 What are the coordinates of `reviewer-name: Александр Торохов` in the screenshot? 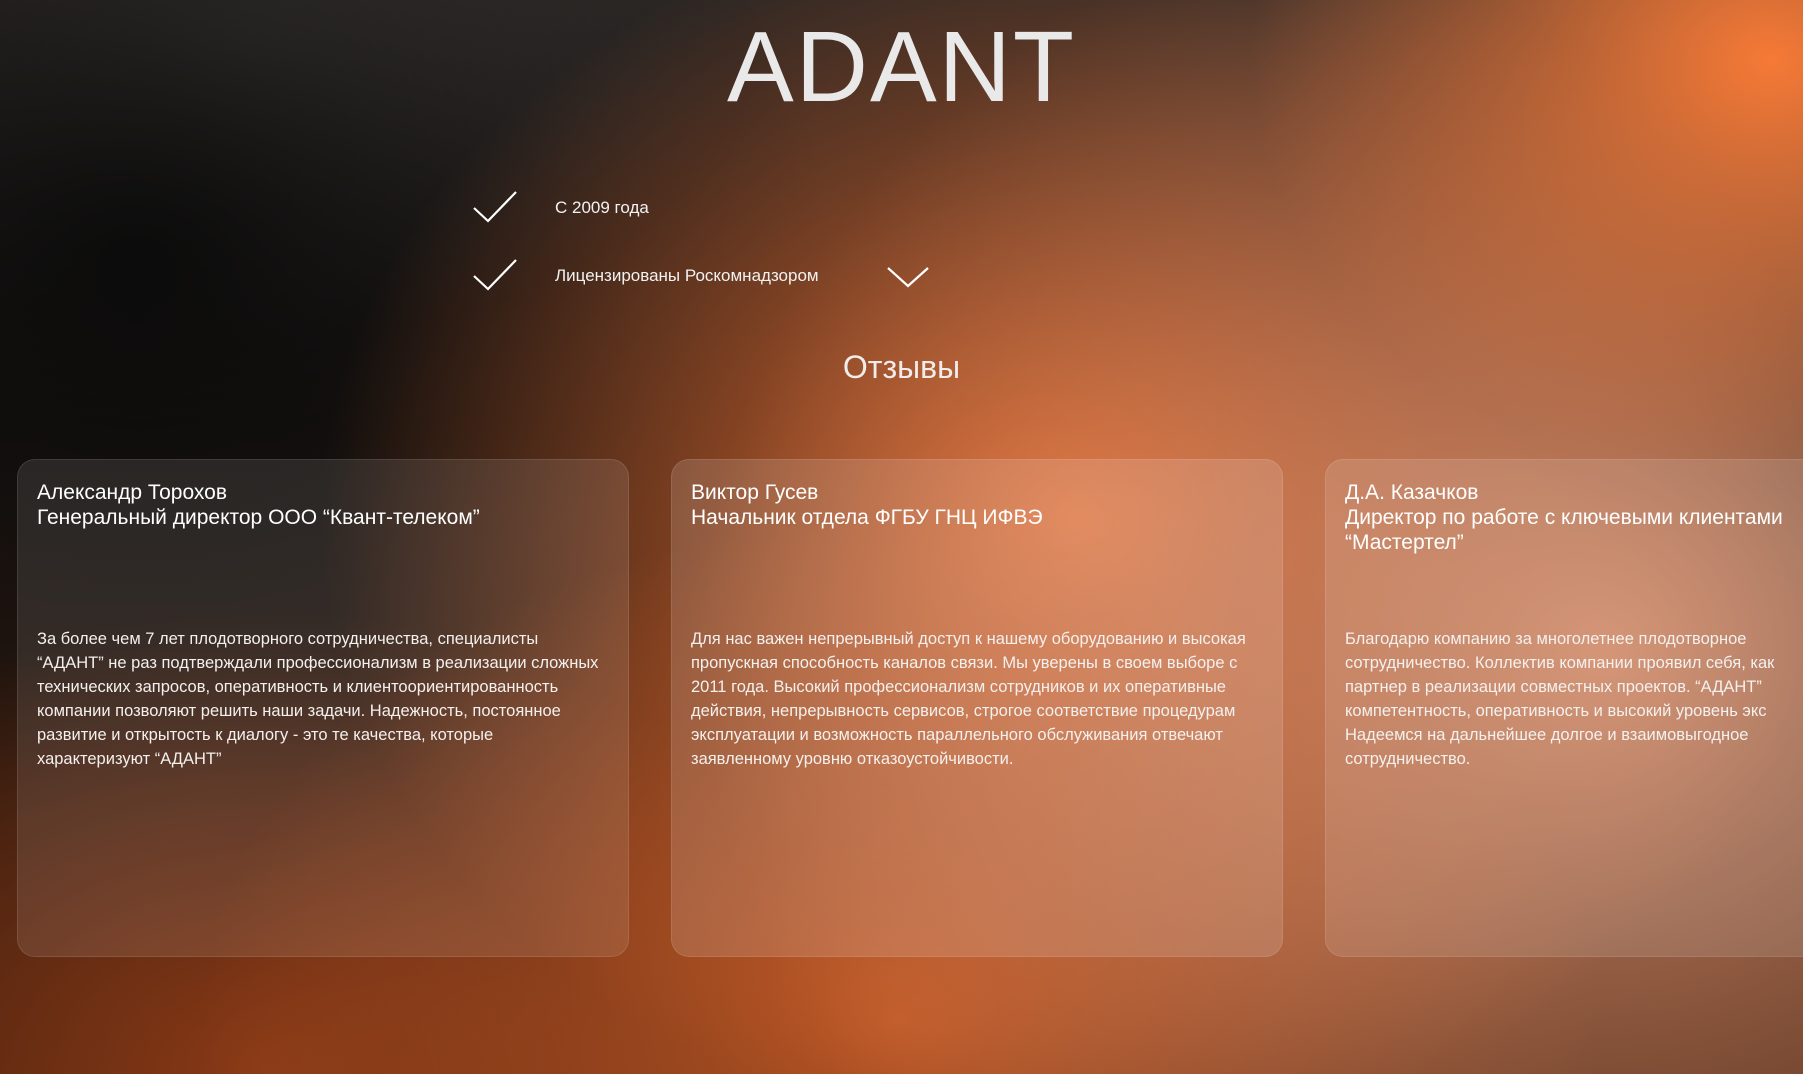 It's located at (132, 492).